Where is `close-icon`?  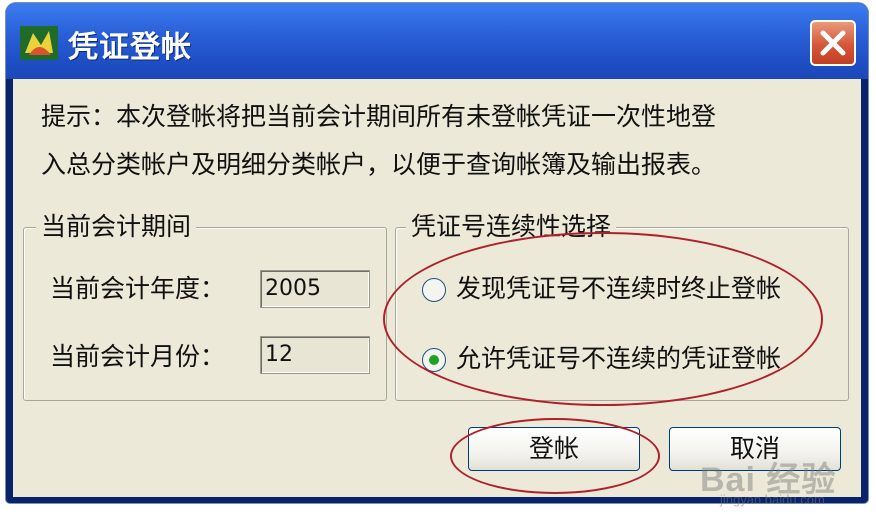
close-icon is located at coordinates (833, 43).